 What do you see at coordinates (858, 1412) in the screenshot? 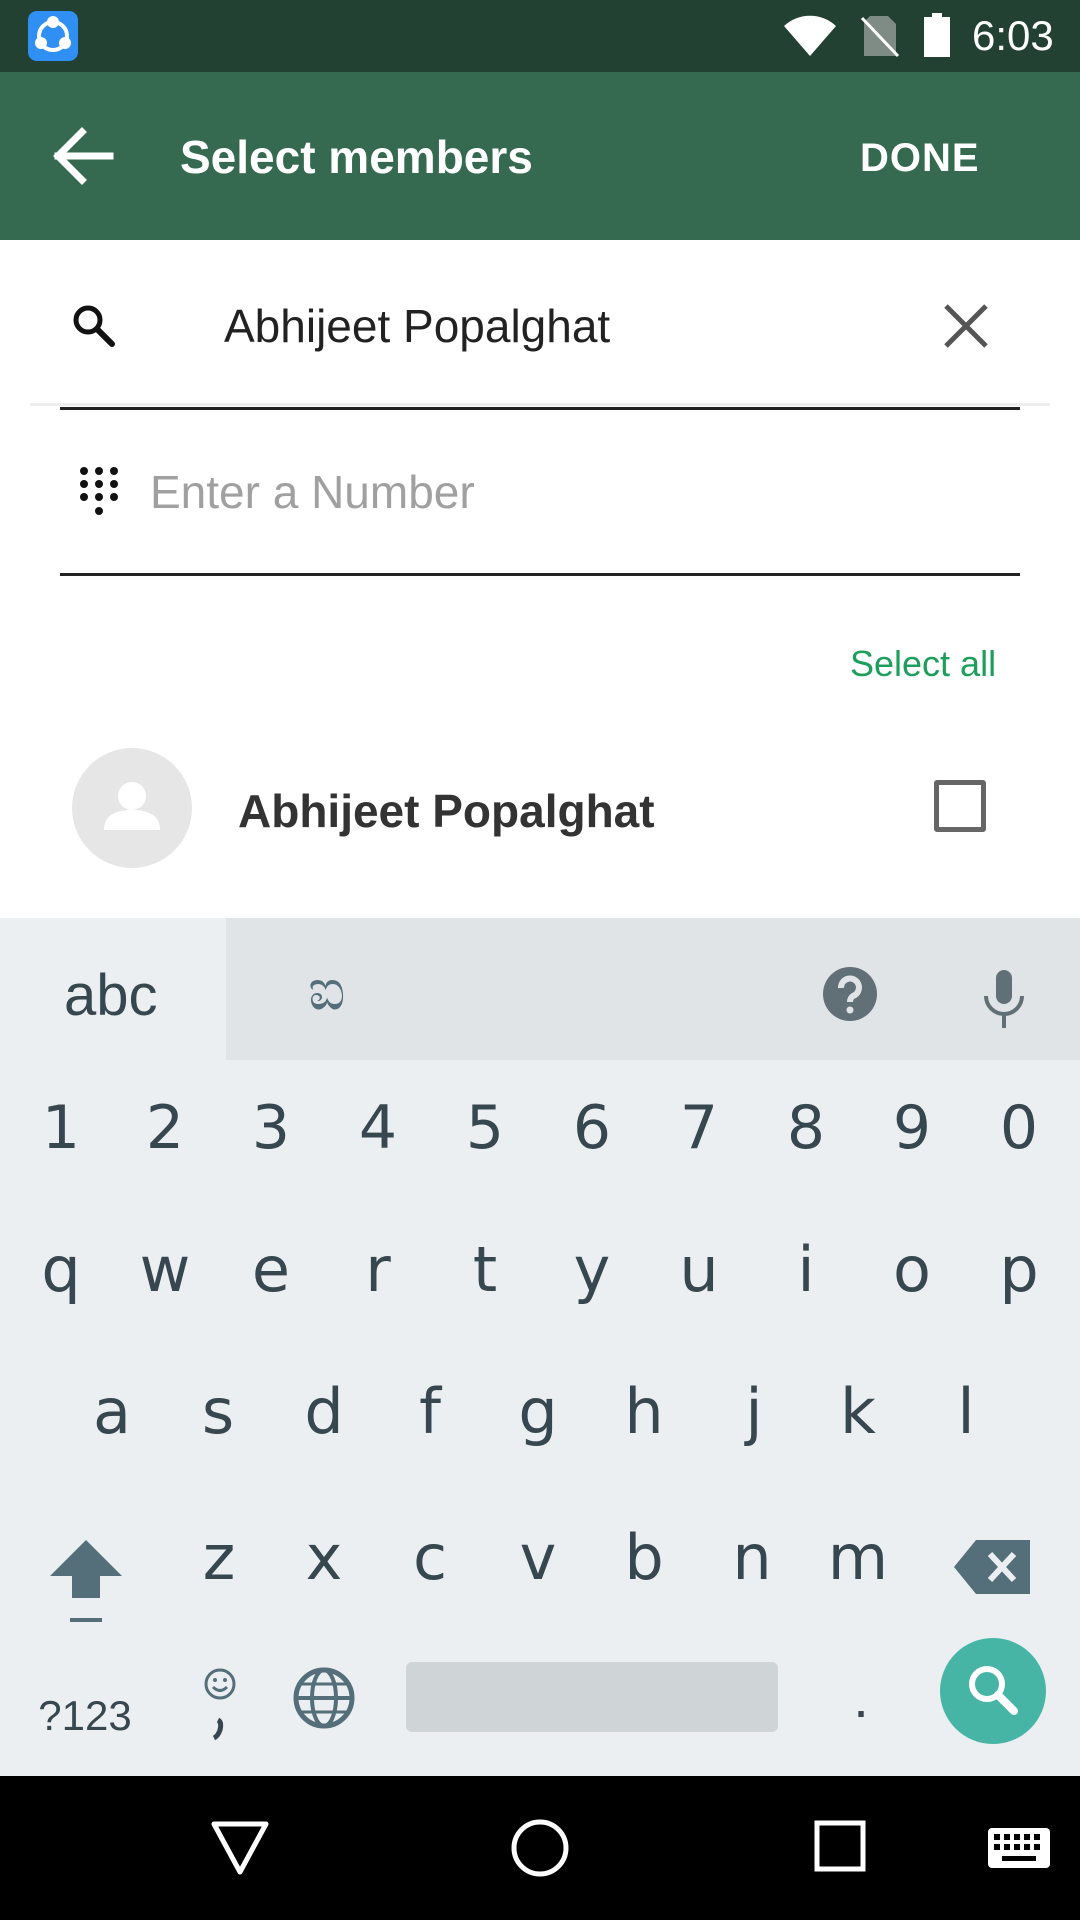
I see `key-k: k` at bounding box center [858, 1412].